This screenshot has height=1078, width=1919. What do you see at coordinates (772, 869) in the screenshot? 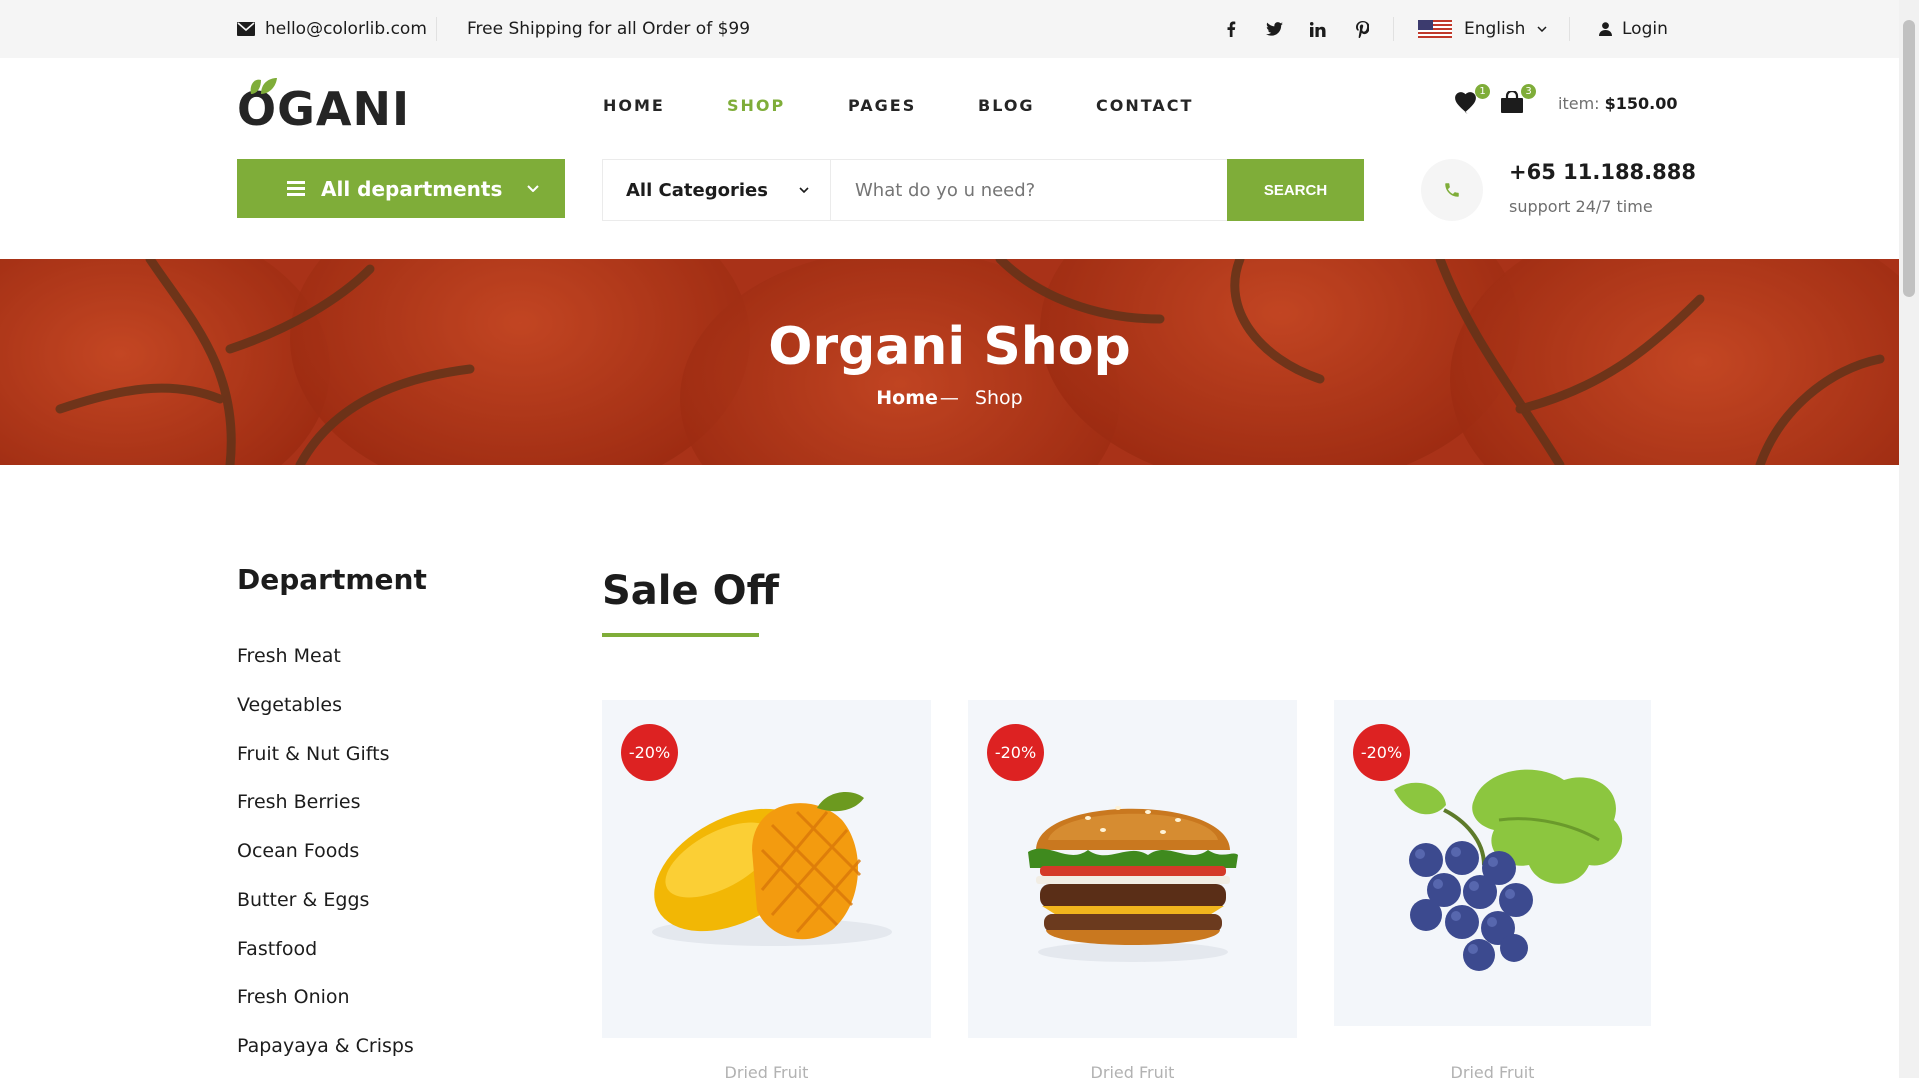
I see `mango-image` at bounding box center [772, 869].